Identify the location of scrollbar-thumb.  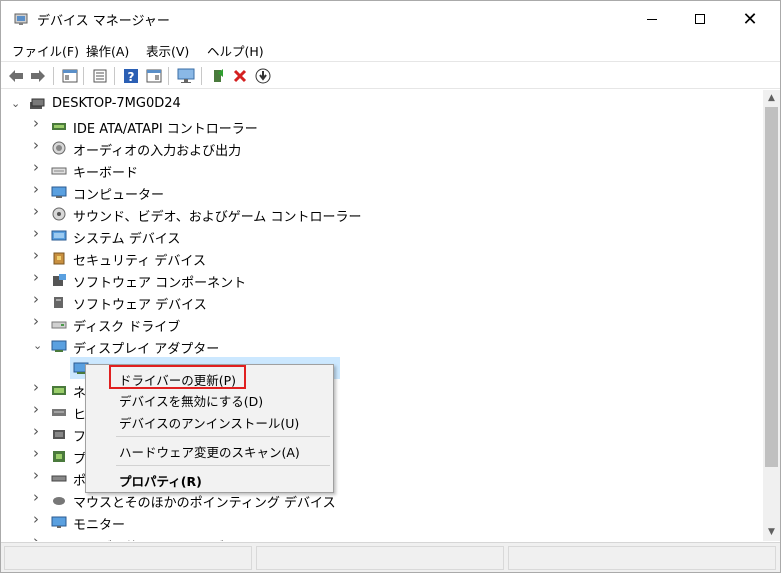
(771, 287).